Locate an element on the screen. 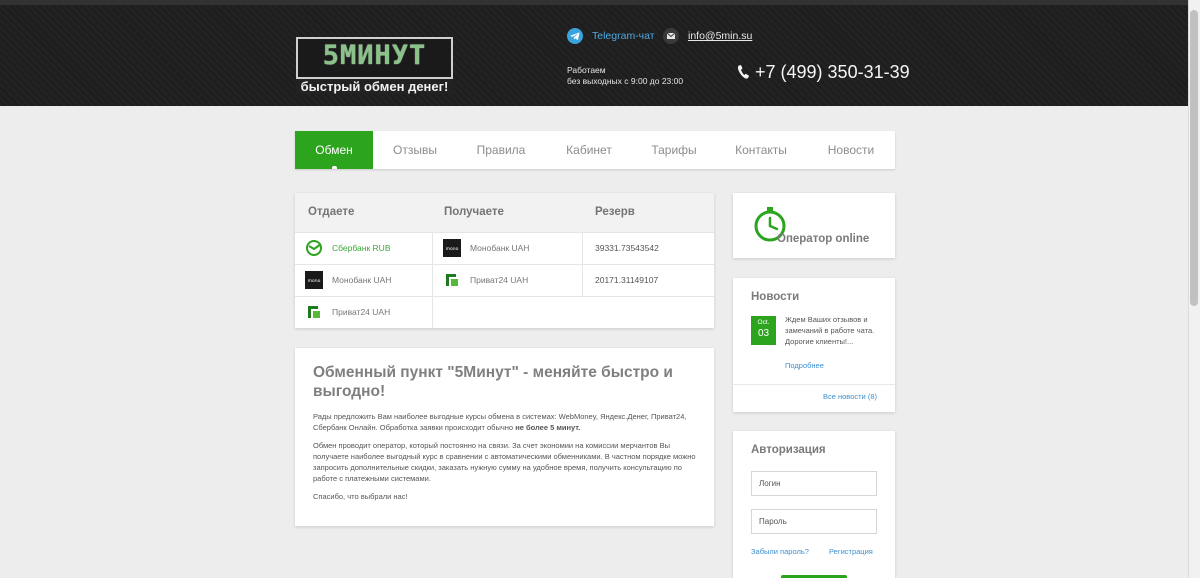 This screenshot has width=1200, height=578. give-currency-name: Приват24 UAH is located at coordinates (361, 312).